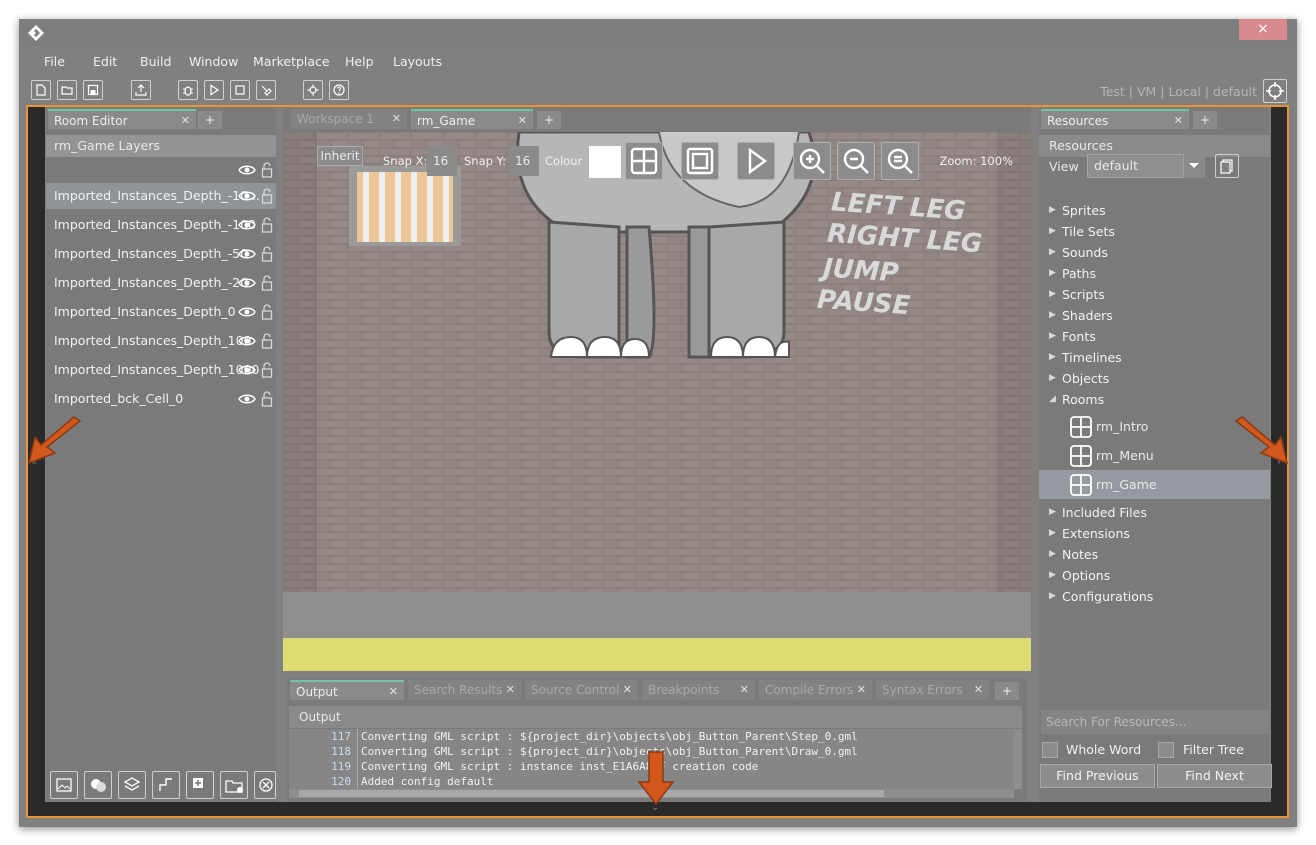 This screenshot has width=1316, height=845. I want to click on tree-folder: ▶ Sounds, so click(1154, 252).